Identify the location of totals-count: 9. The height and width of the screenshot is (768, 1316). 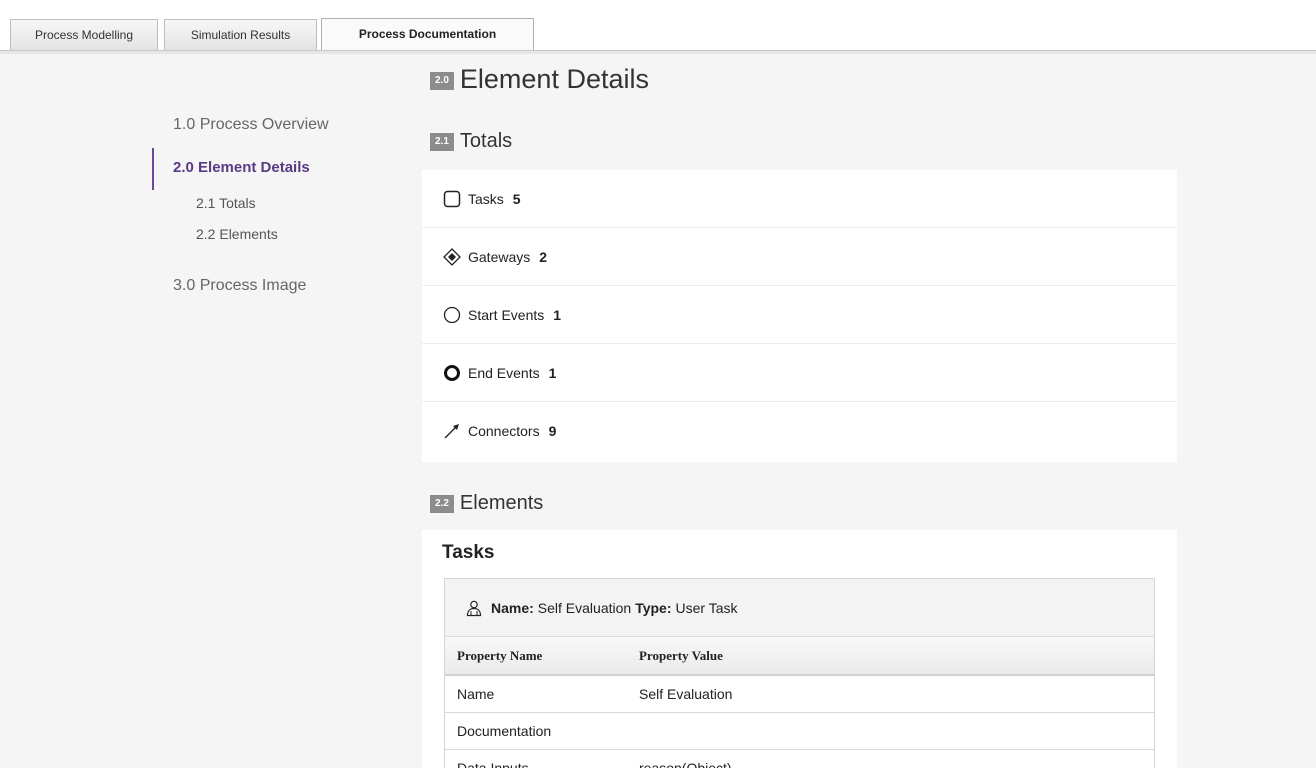
(552, 431).